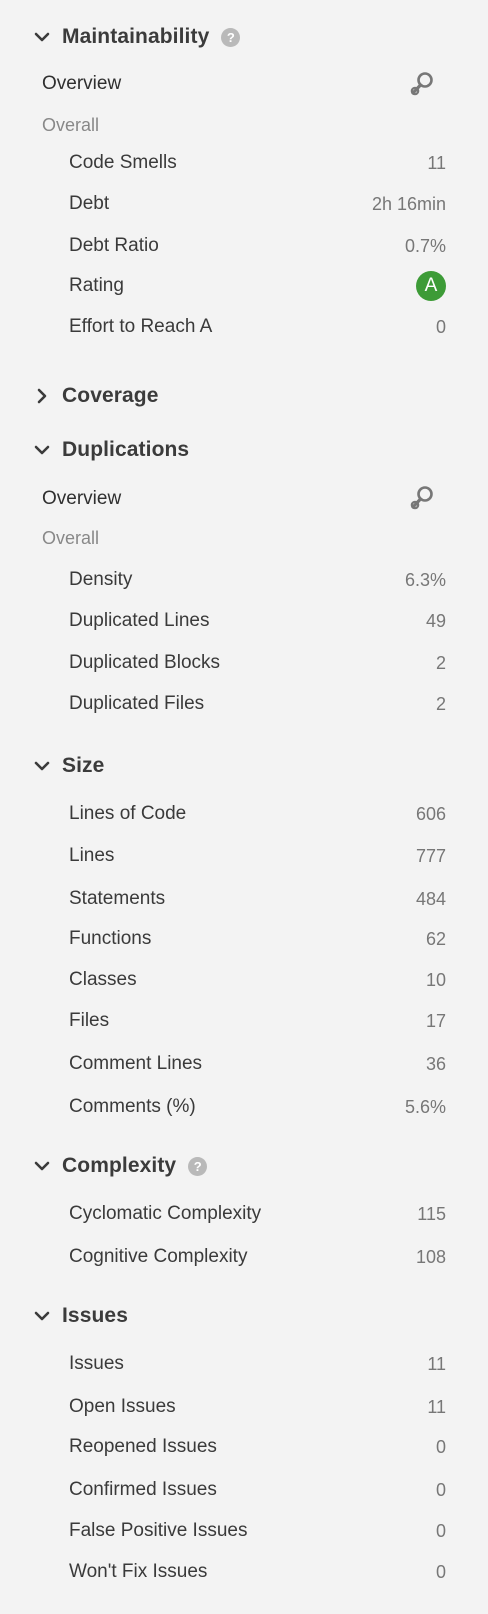 The image size is (488, 1614). Describe the element at coordinates (244, 939) in the screenshot. I see `metric-row-functions: Functions 62` at that location.